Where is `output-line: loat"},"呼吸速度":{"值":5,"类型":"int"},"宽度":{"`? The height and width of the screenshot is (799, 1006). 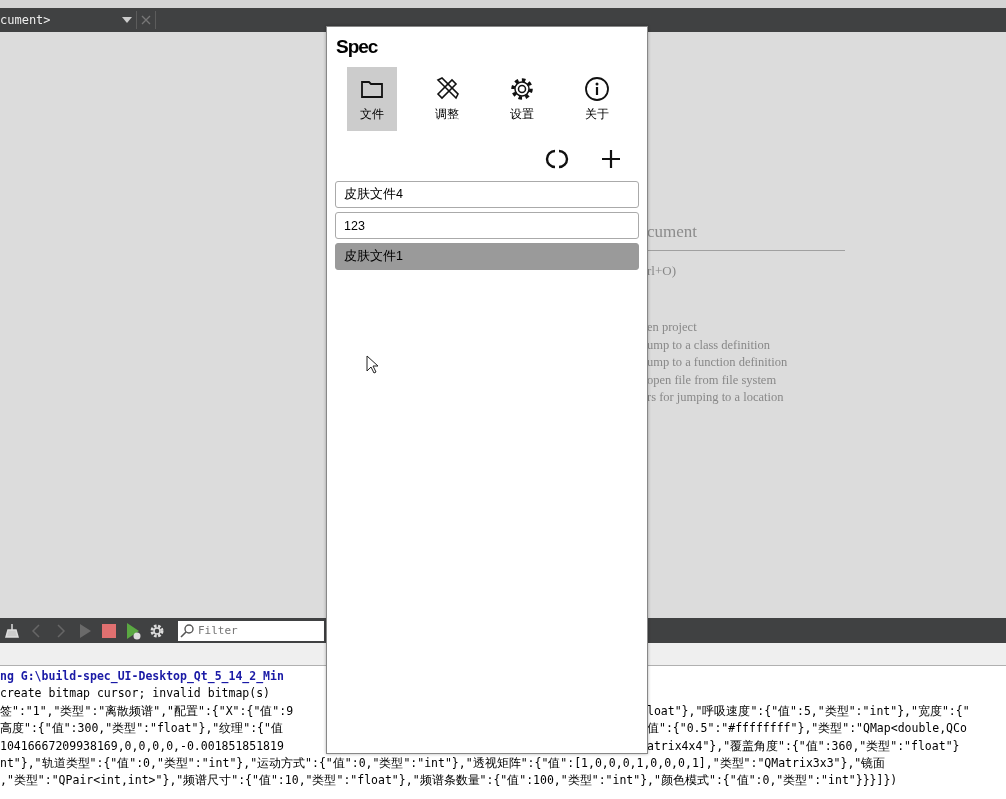 output-line: loat"},"呼吸速度":{"值":5,"类型":"int"},"宽度":{" is located at coordinates (809, 711).